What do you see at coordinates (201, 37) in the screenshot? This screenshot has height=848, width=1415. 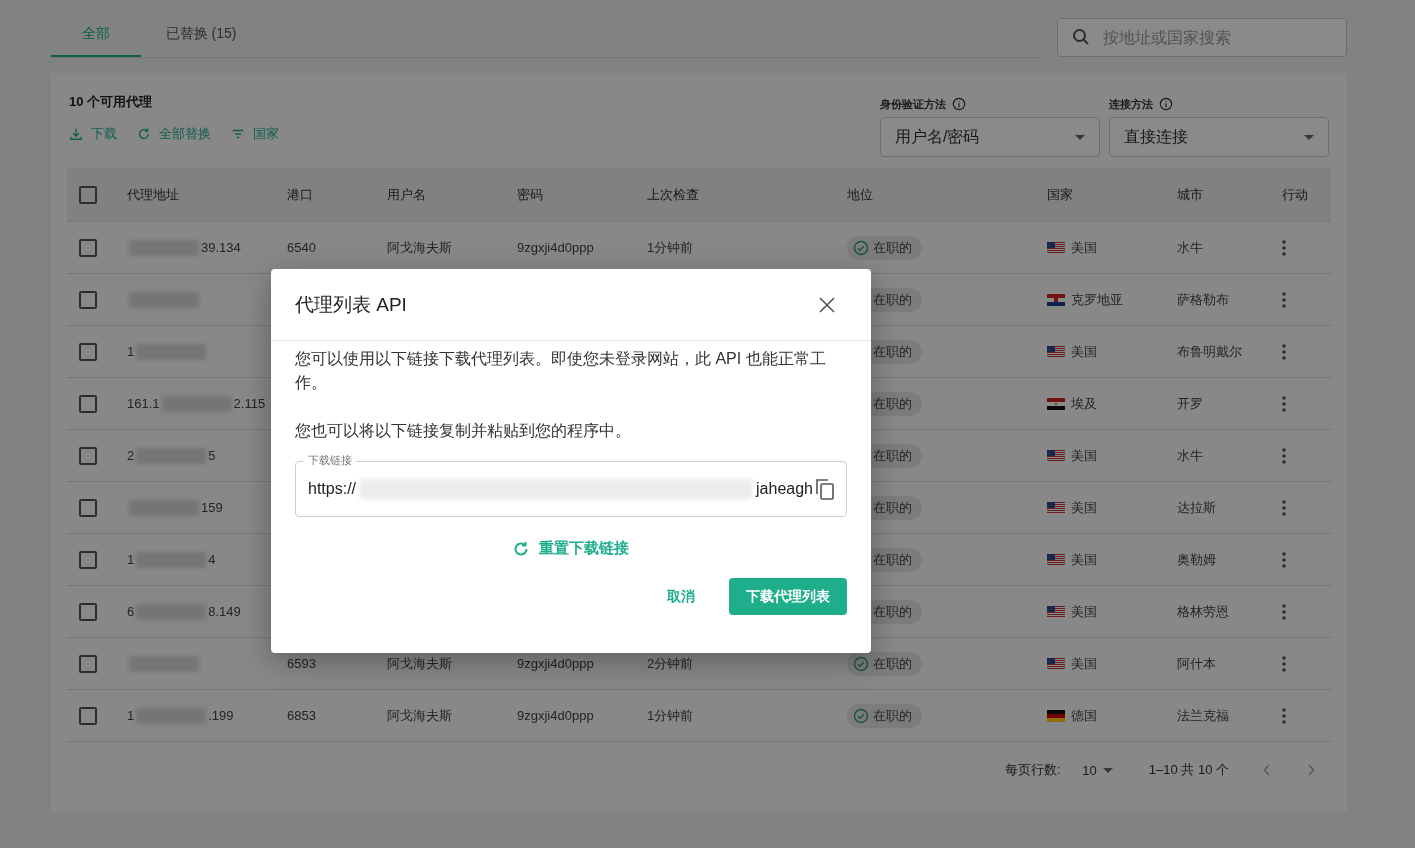 I see `tab: 已替换 (15)` at bounding box center [201, 37].